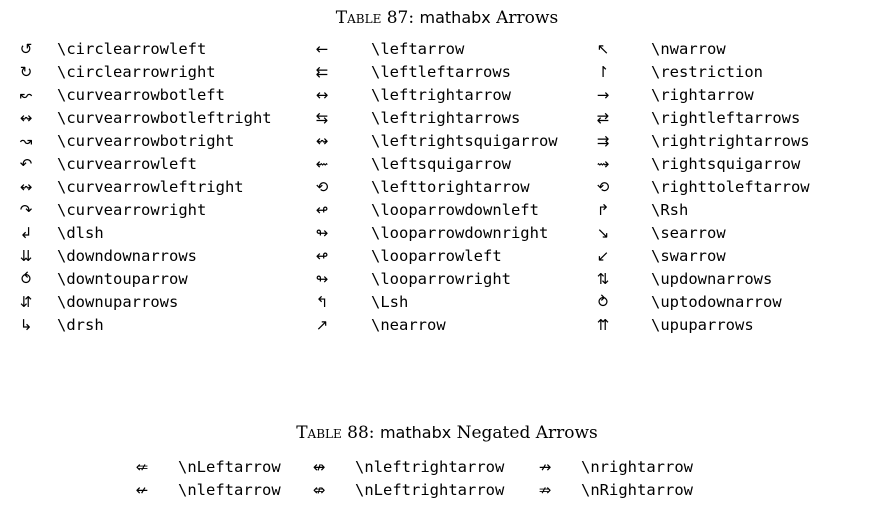 The image size is (894, 511). I want to click on latex-command: \swarrow, so click(688, 256).